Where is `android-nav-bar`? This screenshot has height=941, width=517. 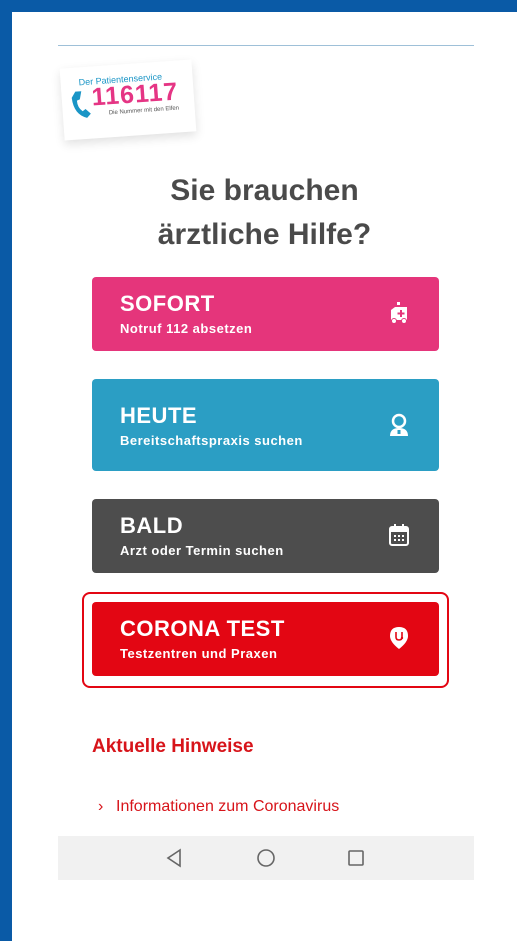 android-nav-bar is located at coordinates (266, 858).